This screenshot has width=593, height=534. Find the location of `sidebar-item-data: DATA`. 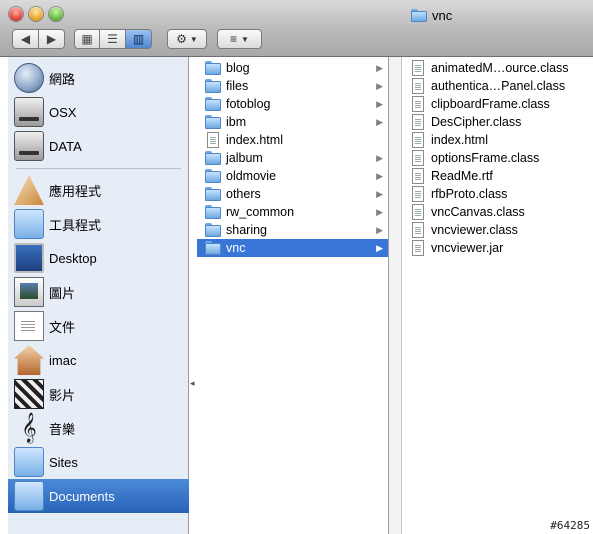

sidebar-item-data: DATA is located at coordinates (98, 146).